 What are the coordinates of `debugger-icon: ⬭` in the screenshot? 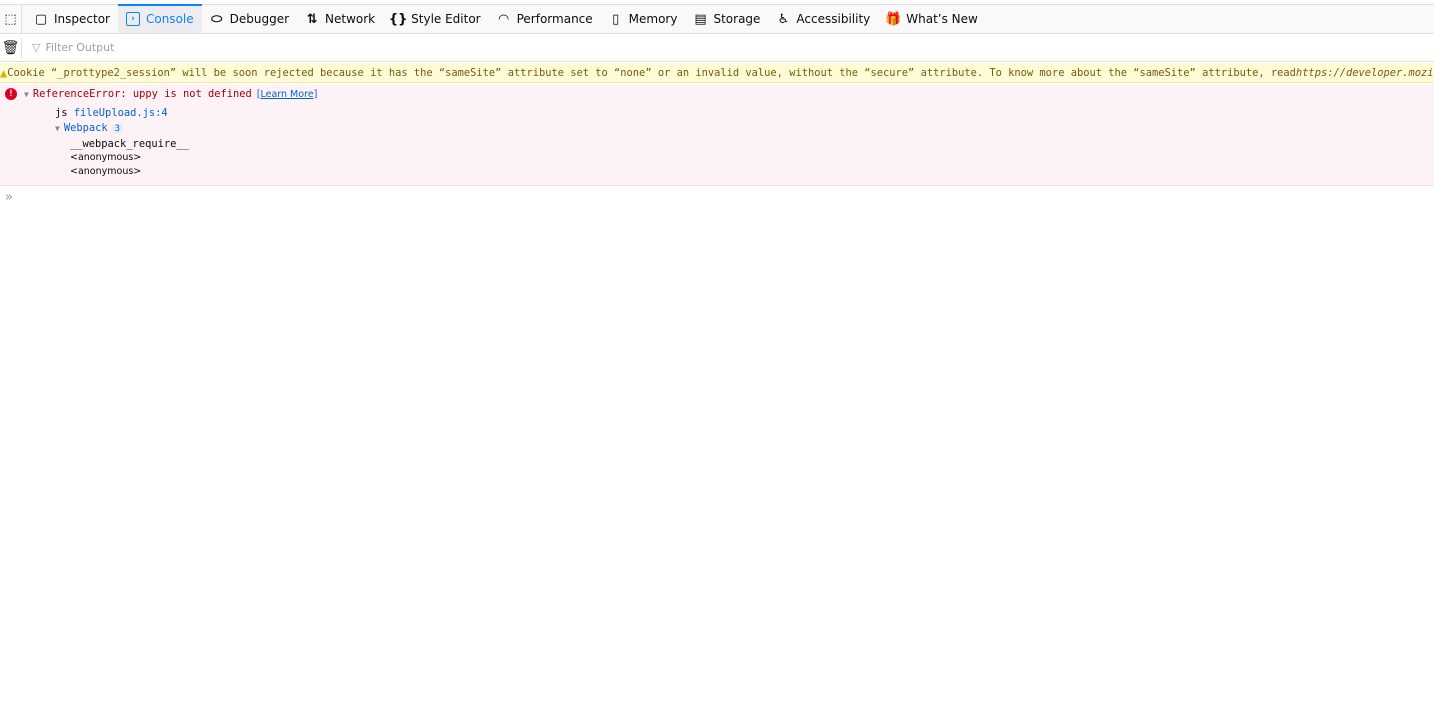 It's located at (217, 19).